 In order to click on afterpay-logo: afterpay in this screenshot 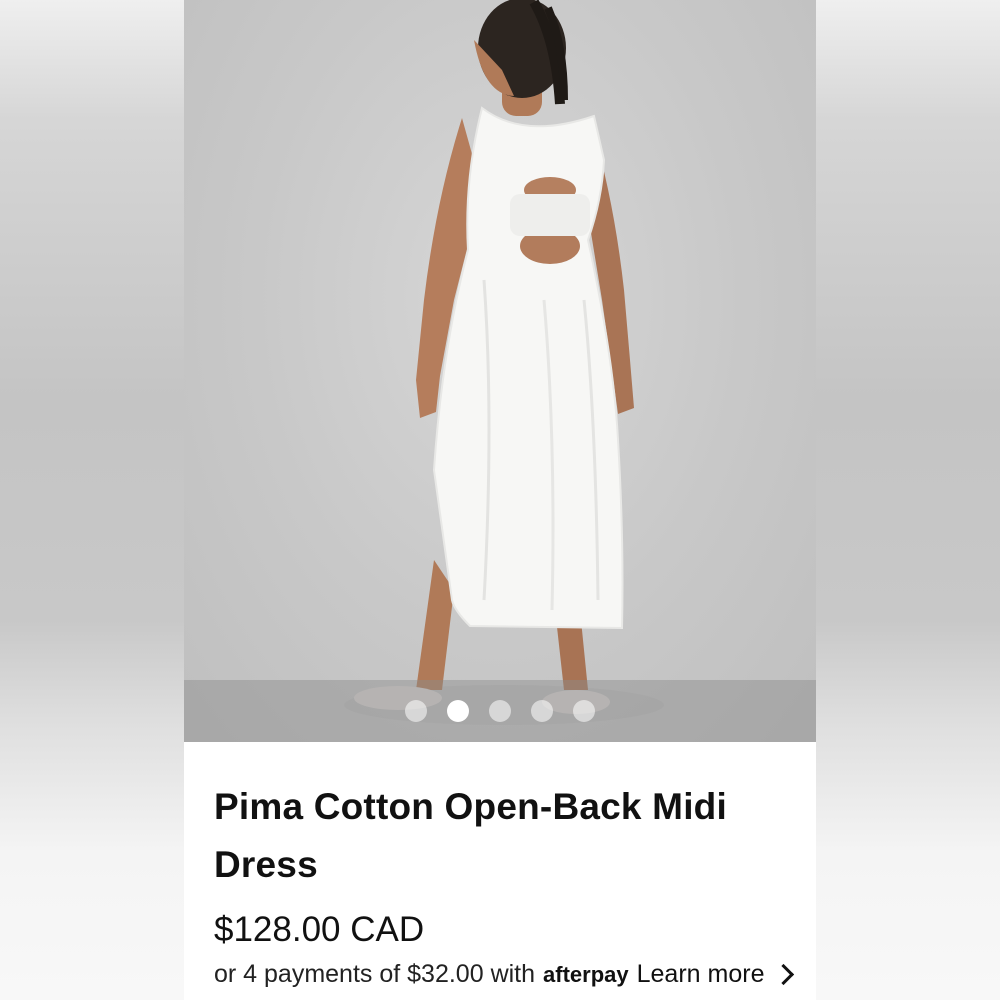, I will do `click(586, 974)`.